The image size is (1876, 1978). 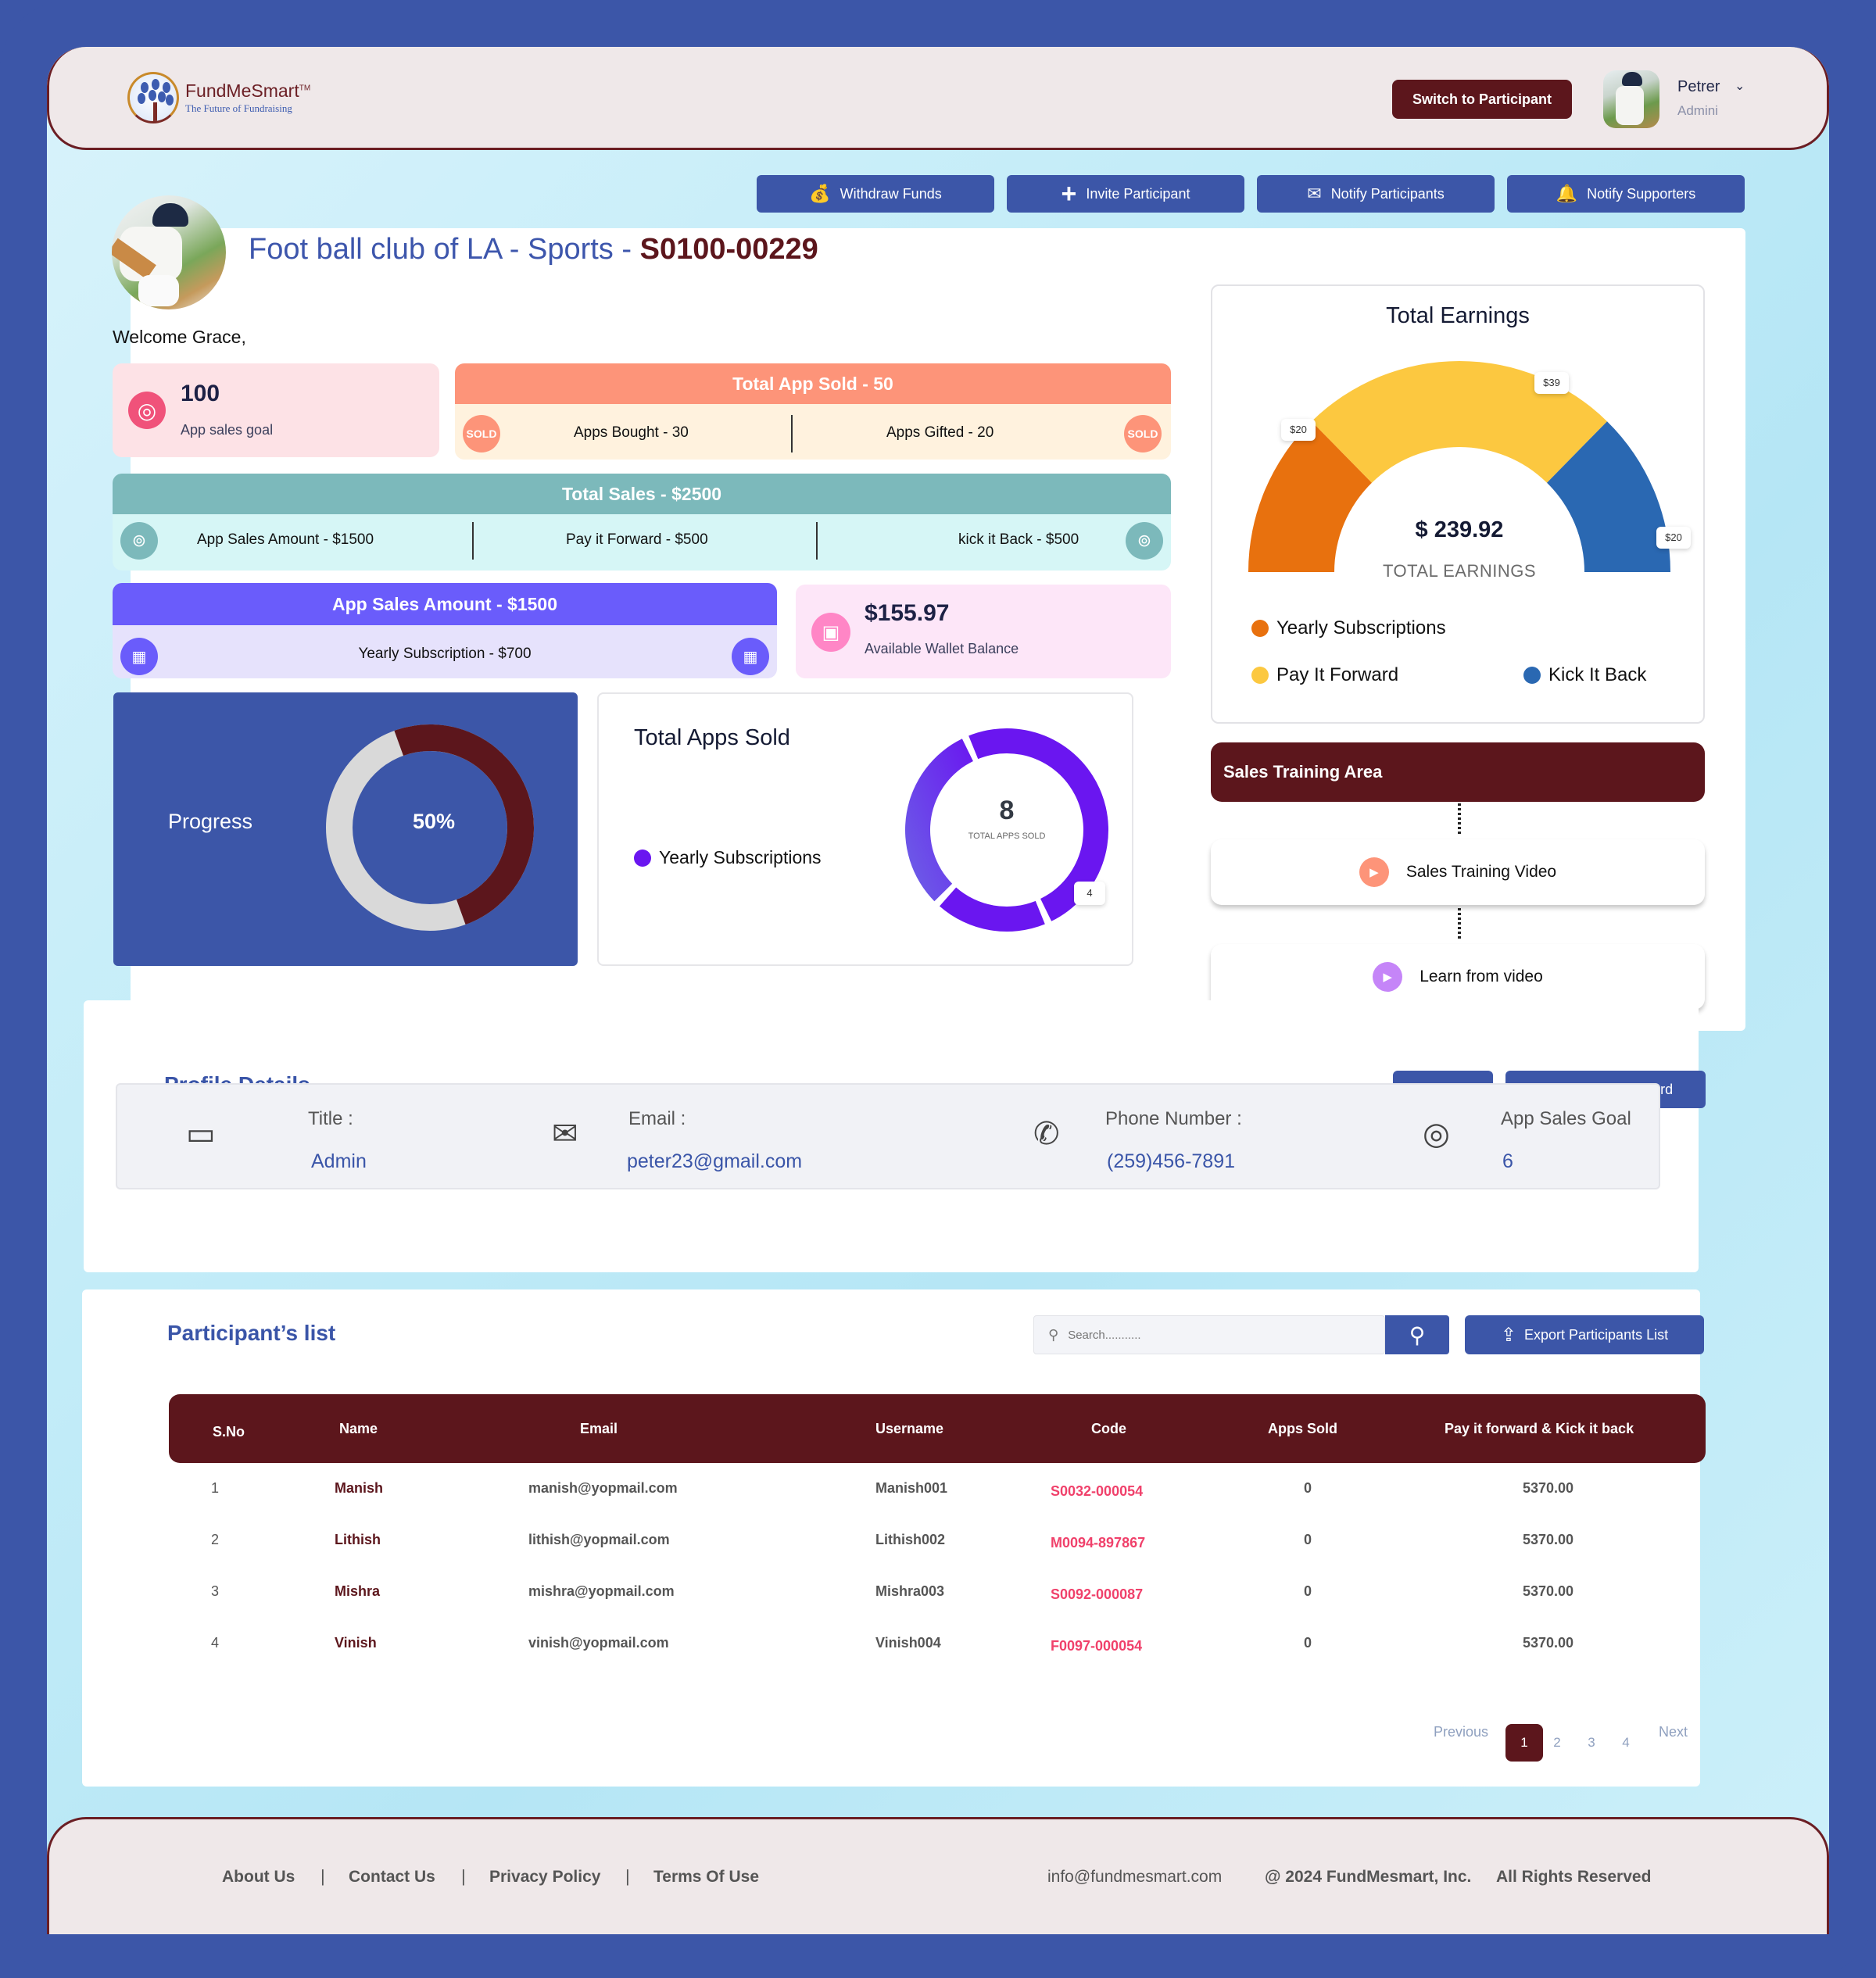 I want to click on page-4: 4, so click(x=1626, y=1743).